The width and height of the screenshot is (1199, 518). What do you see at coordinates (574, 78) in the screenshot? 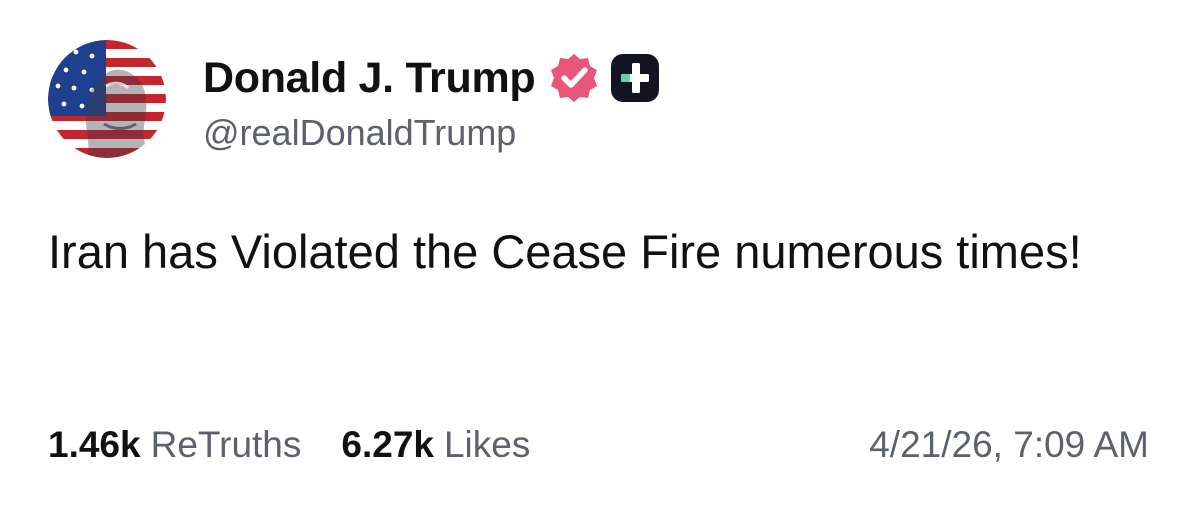
I see `verified-badge-icon` at bounding box center [574, 78].